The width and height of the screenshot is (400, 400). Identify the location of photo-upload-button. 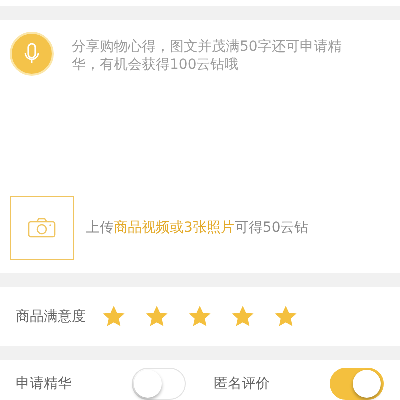
(42, 228).